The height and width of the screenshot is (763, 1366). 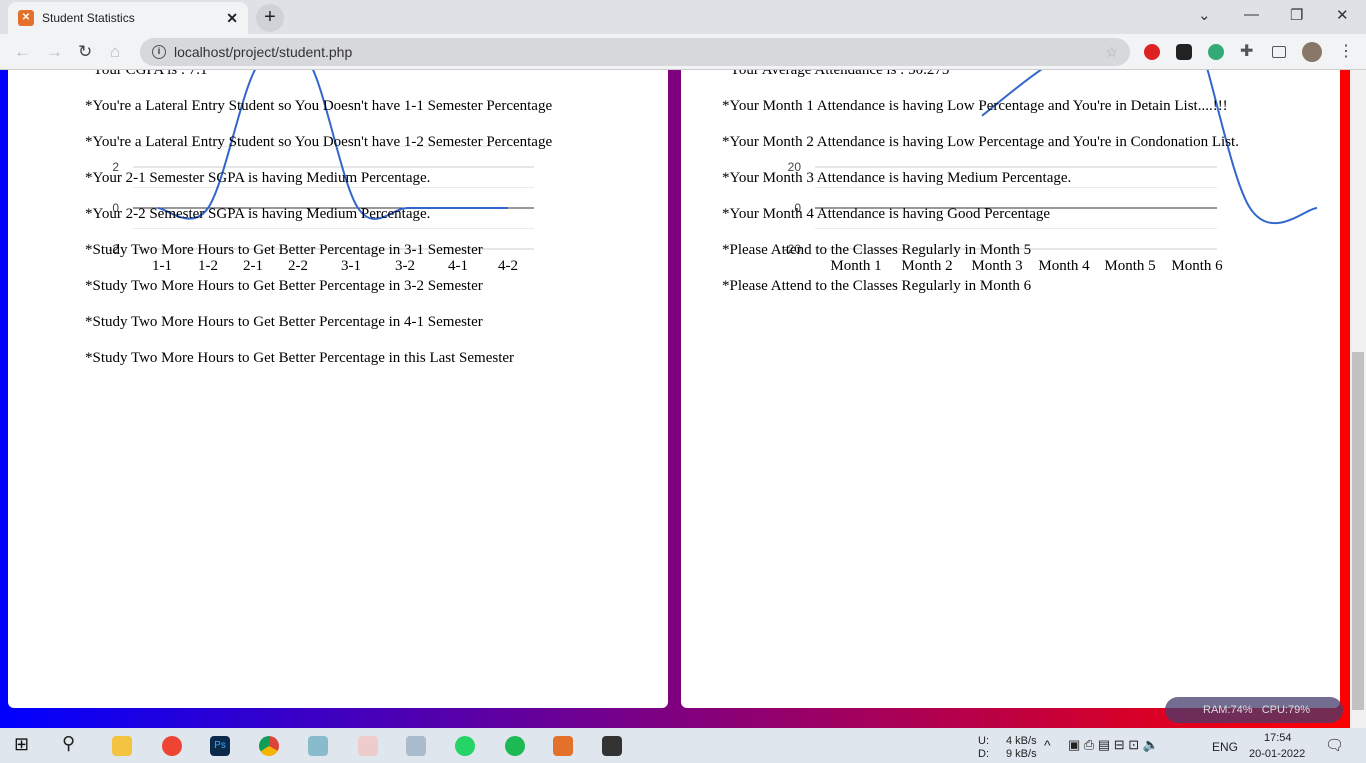 What do you see at coordinates (855, 266) in the screenshot?
I see `x-tick-label: Month 1` at bounding box center [855, 266].